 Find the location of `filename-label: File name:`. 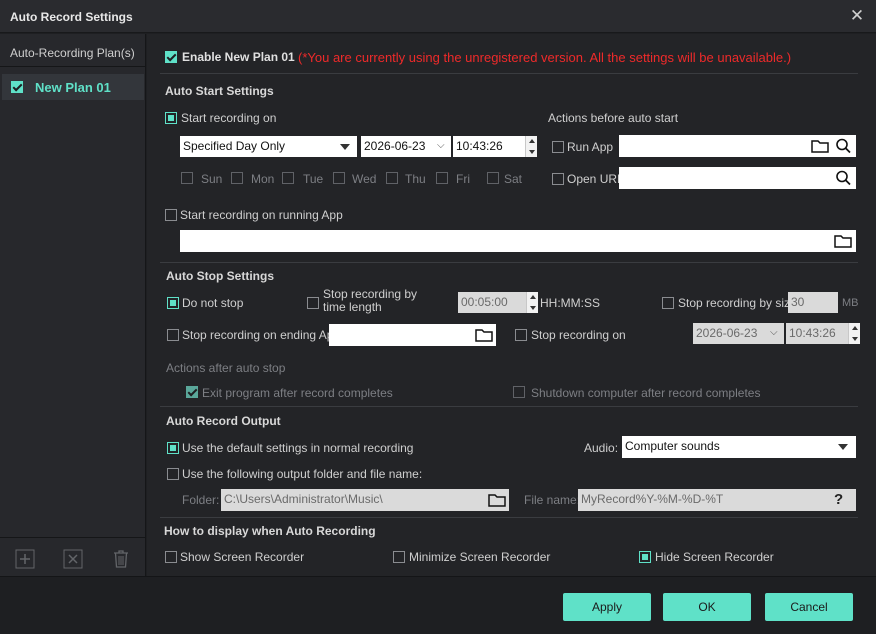

filename-label: File name: is located at coordinates (552, 500).